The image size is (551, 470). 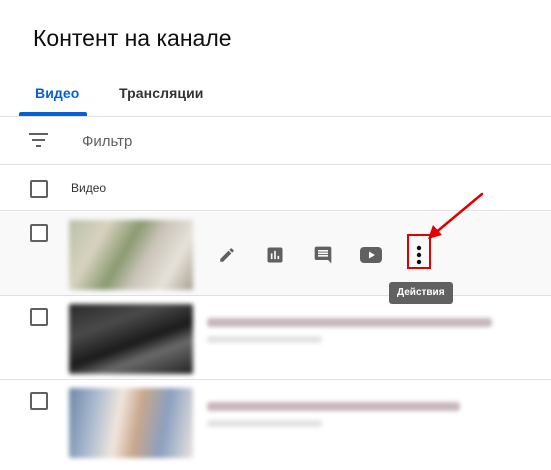 What do you see at coordinates (421, 293) in the screenshot?
I see `tooltip-actions: Действия` at bounding box center [421, 293].